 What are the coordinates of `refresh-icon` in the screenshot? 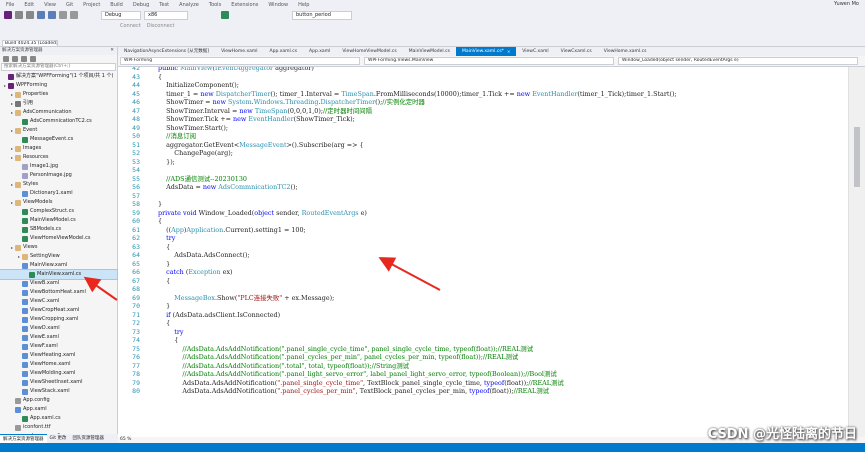 It's located at (24, 59).